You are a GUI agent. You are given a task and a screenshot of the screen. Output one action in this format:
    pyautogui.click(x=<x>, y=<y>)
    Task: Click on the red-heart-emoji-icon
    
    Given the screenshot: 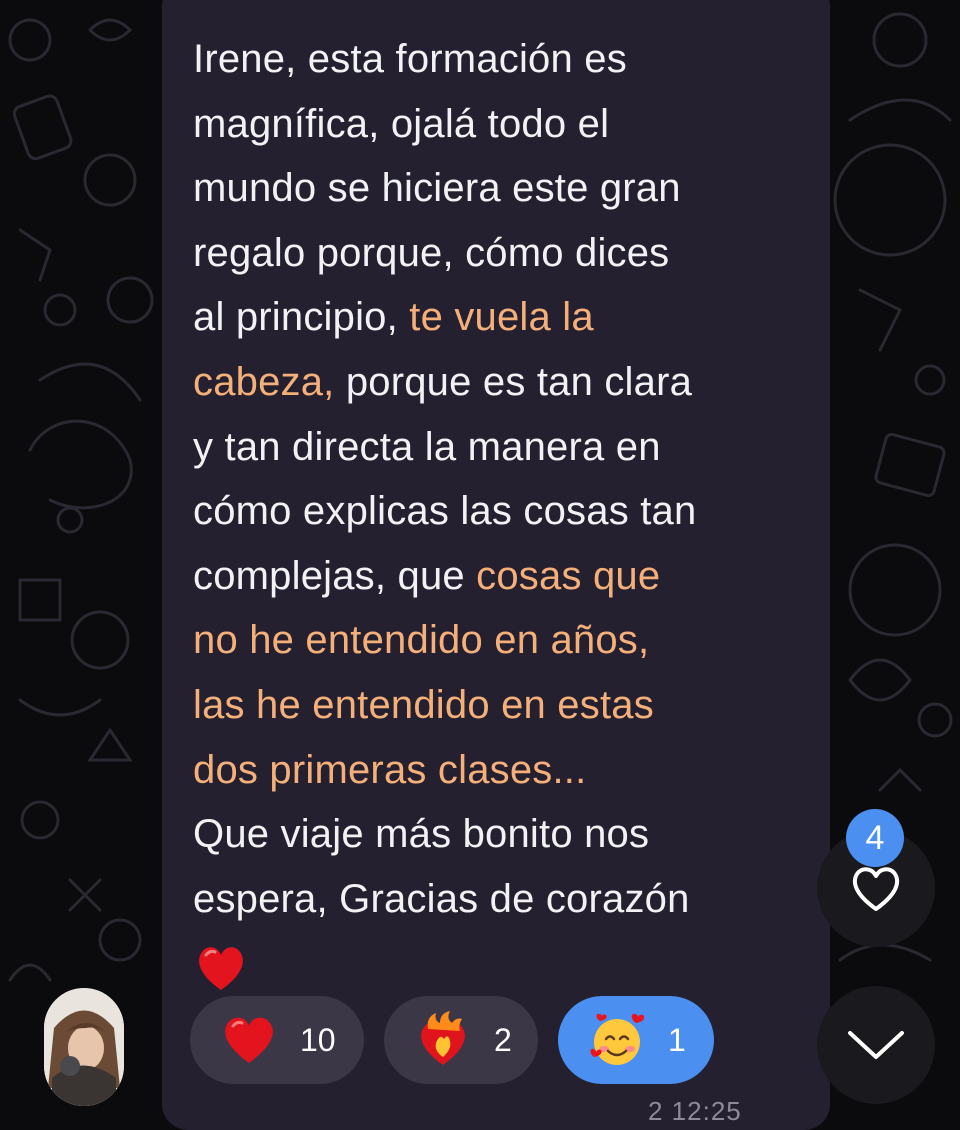 What is the action you would take?
    pyautogui.click(x=221, y=968)
    